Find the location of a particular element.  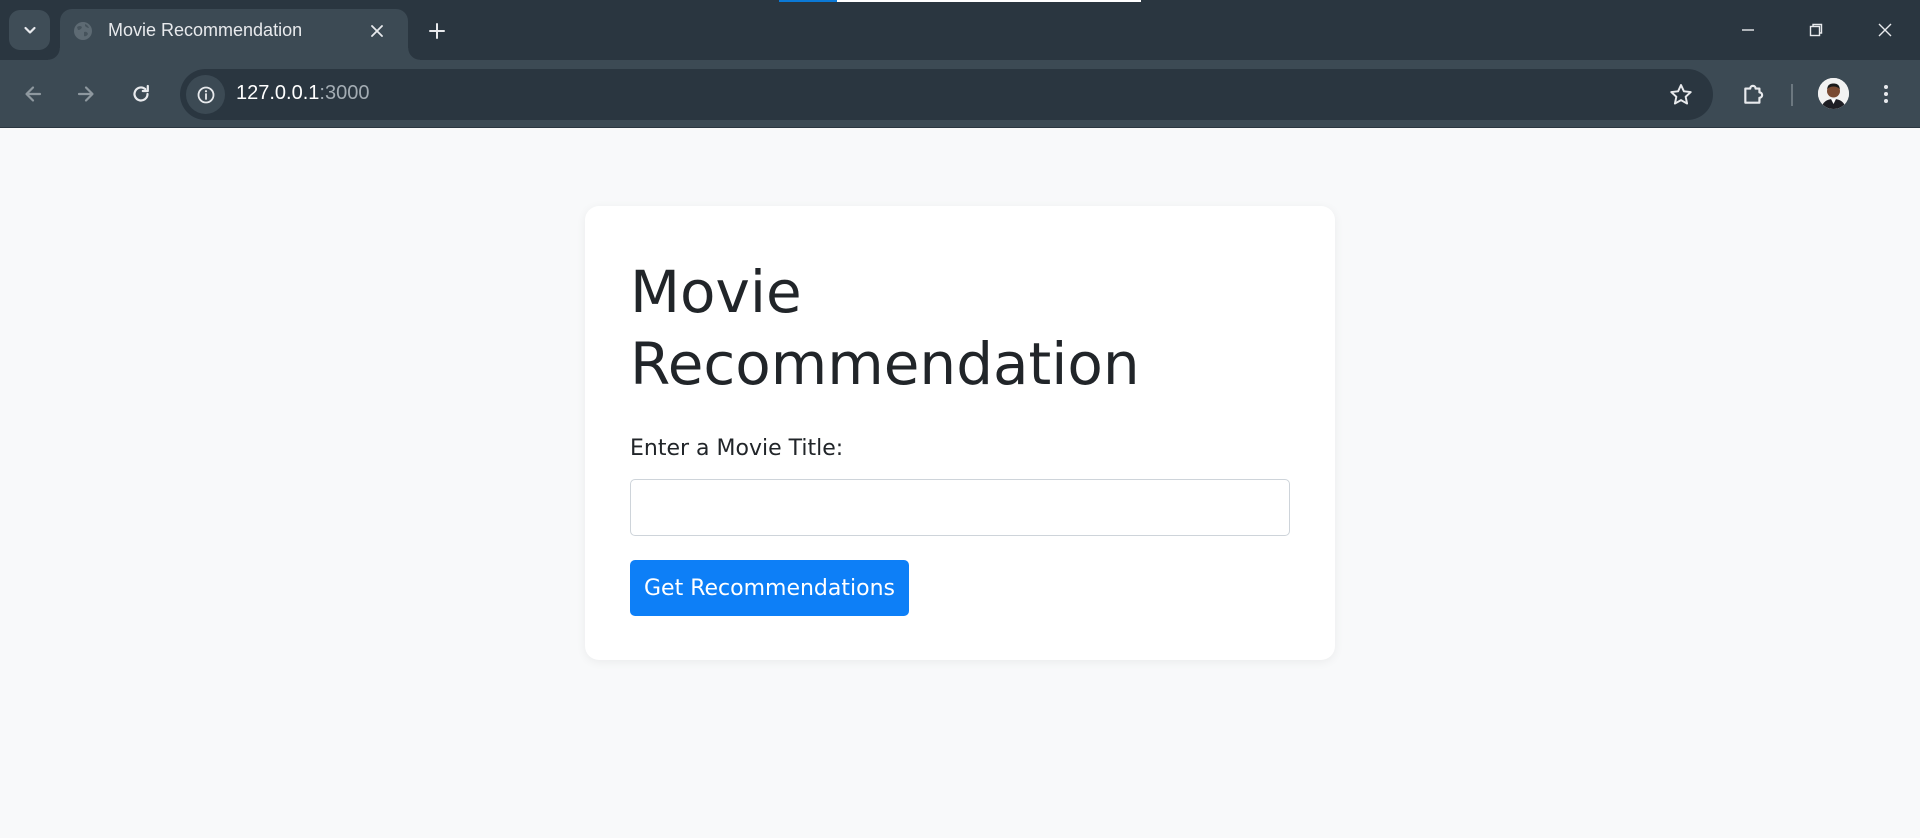

profile-avatar-image is located at coordinates (1833, 93).